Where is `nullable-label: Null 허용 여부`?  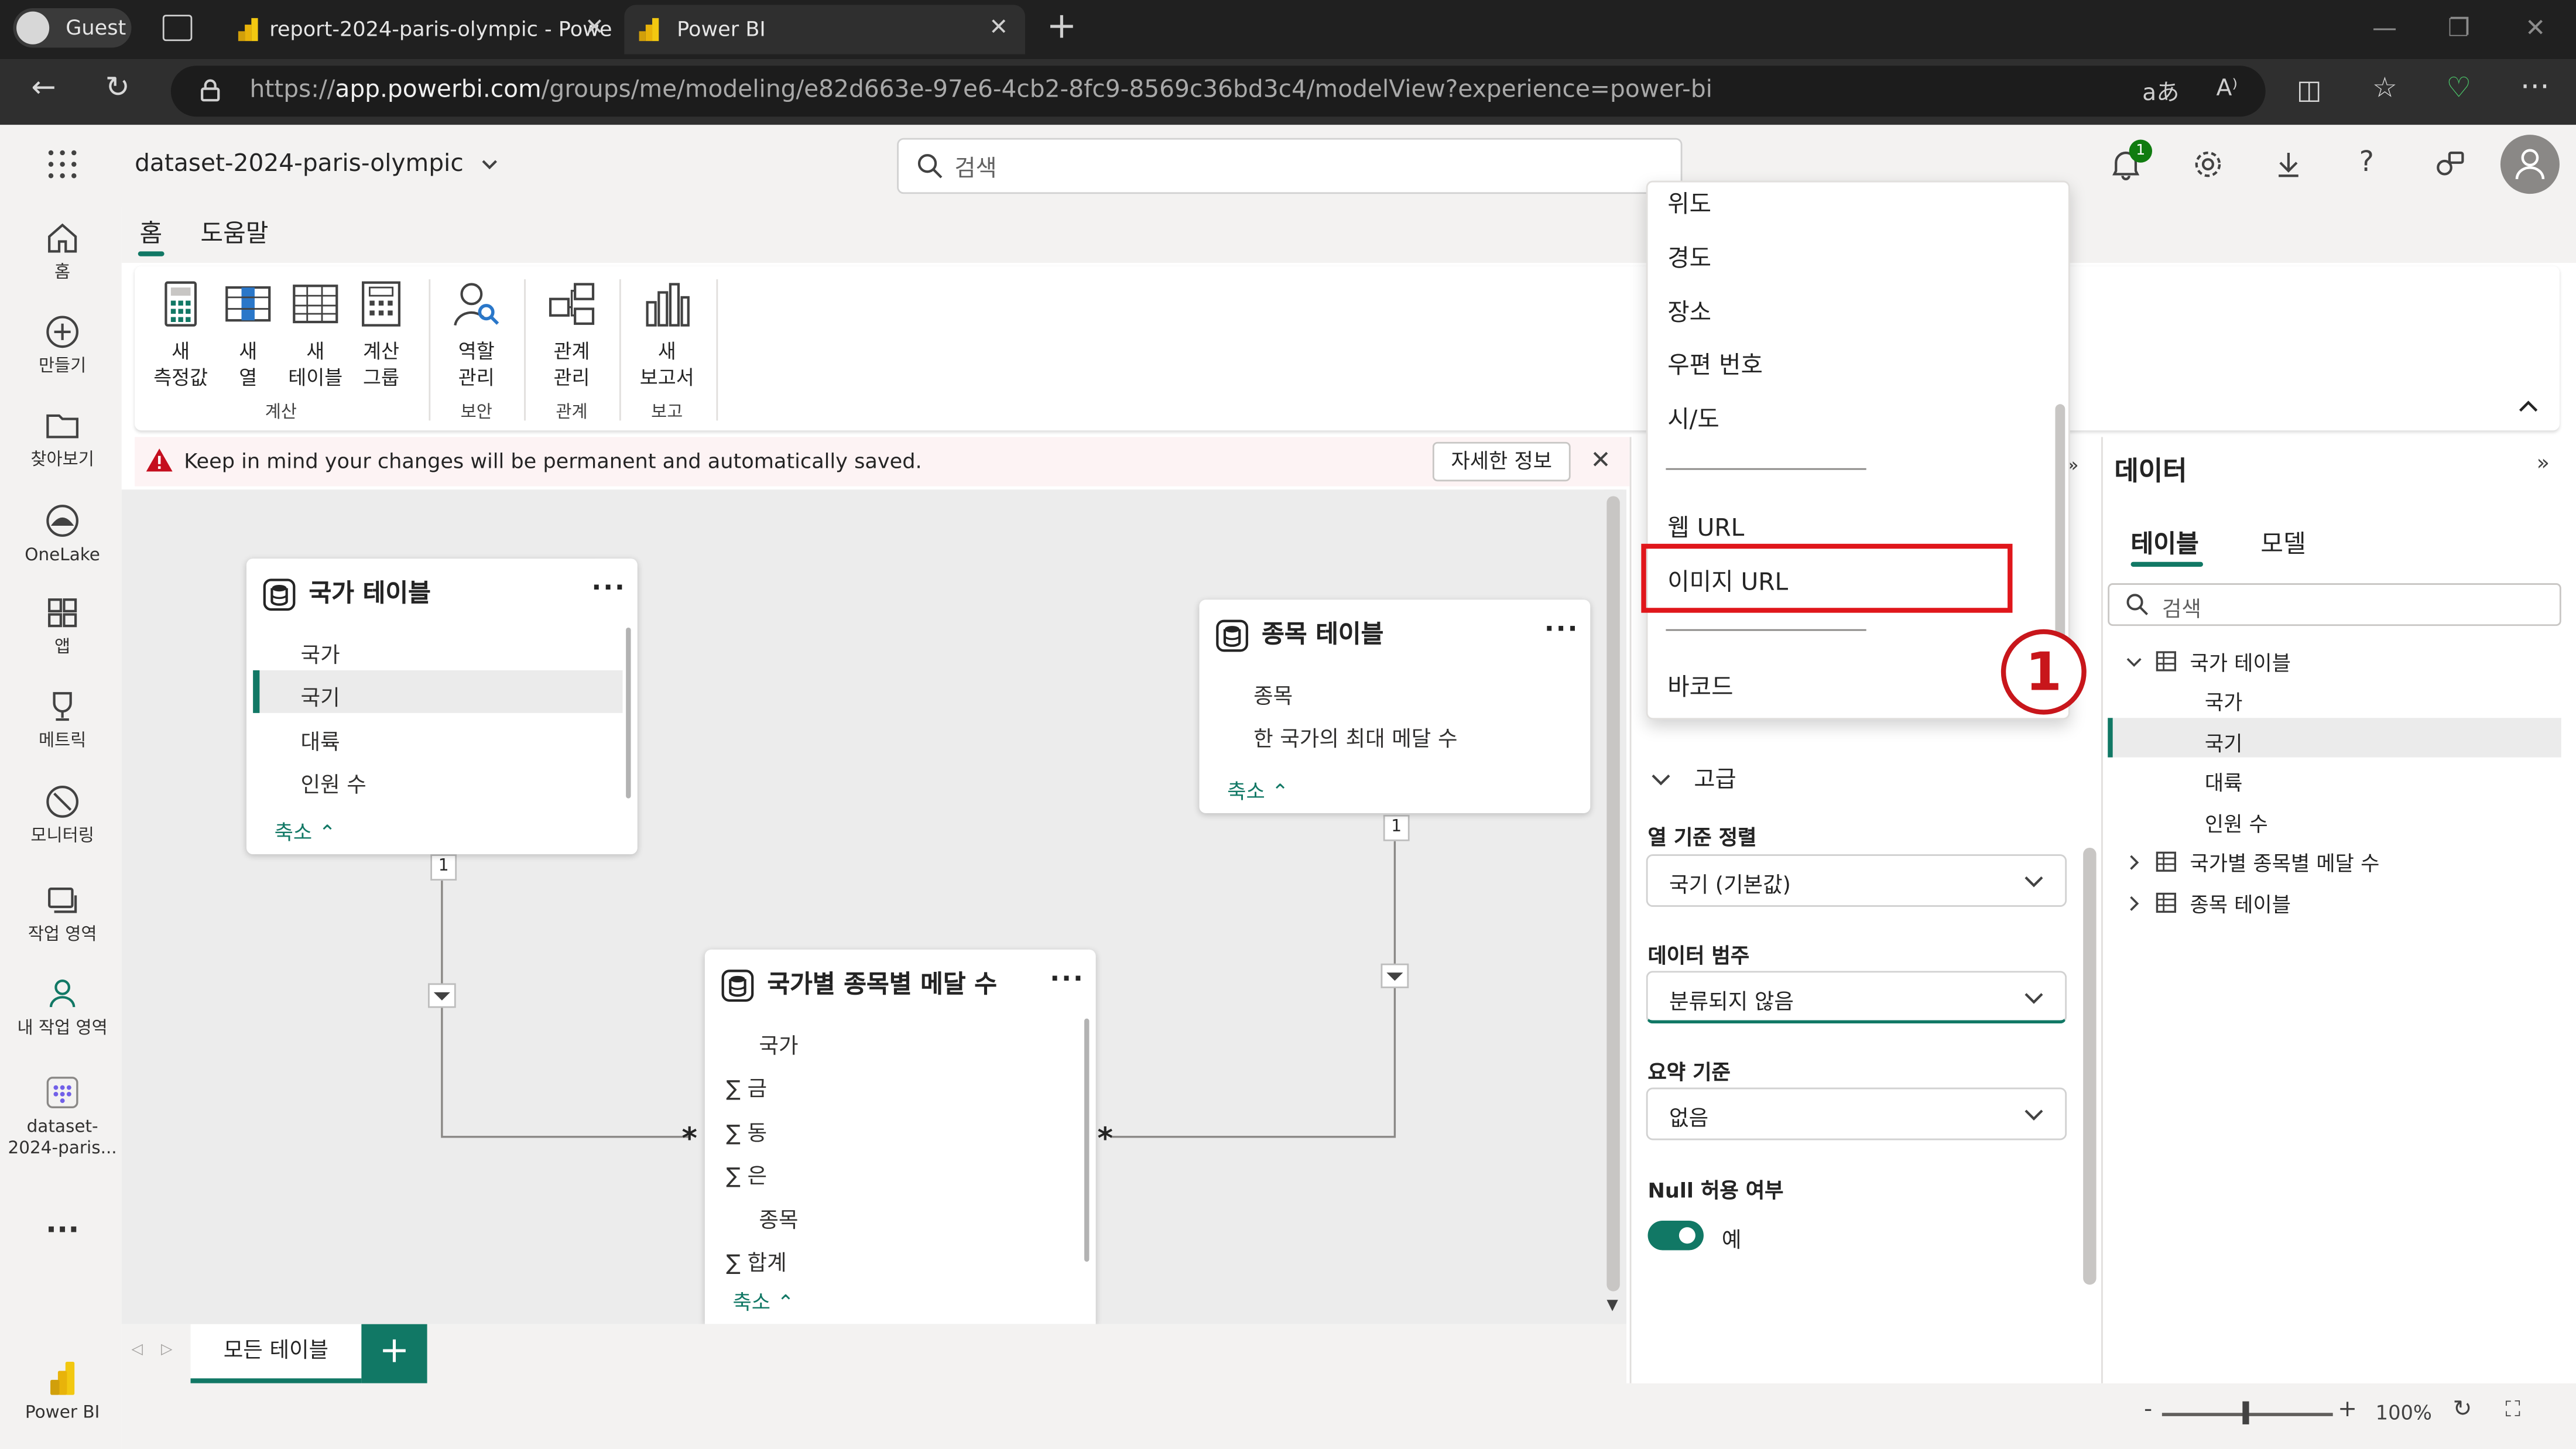
nullable-label: Null 허용 여부 is located at coordinates (1715, 1190).